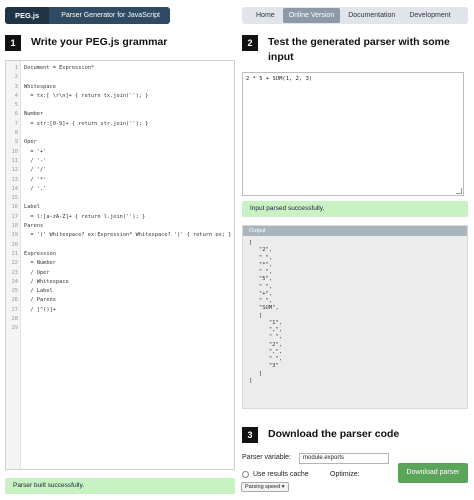 The height and width of the screenshot is (500, 474). Describe the element at coordinates (311, 15) in the screenshot. I see `nav-online-version: Online Version` at that location.